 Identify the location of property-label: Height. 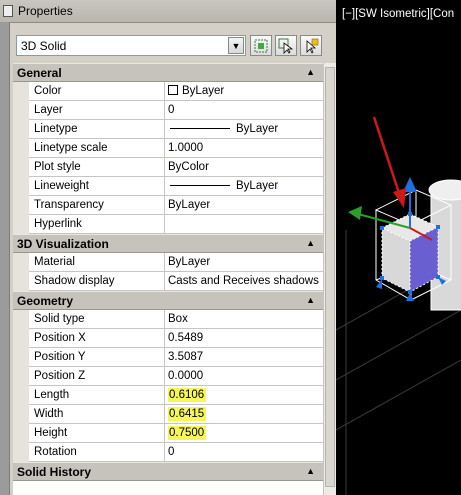
(97, 433).